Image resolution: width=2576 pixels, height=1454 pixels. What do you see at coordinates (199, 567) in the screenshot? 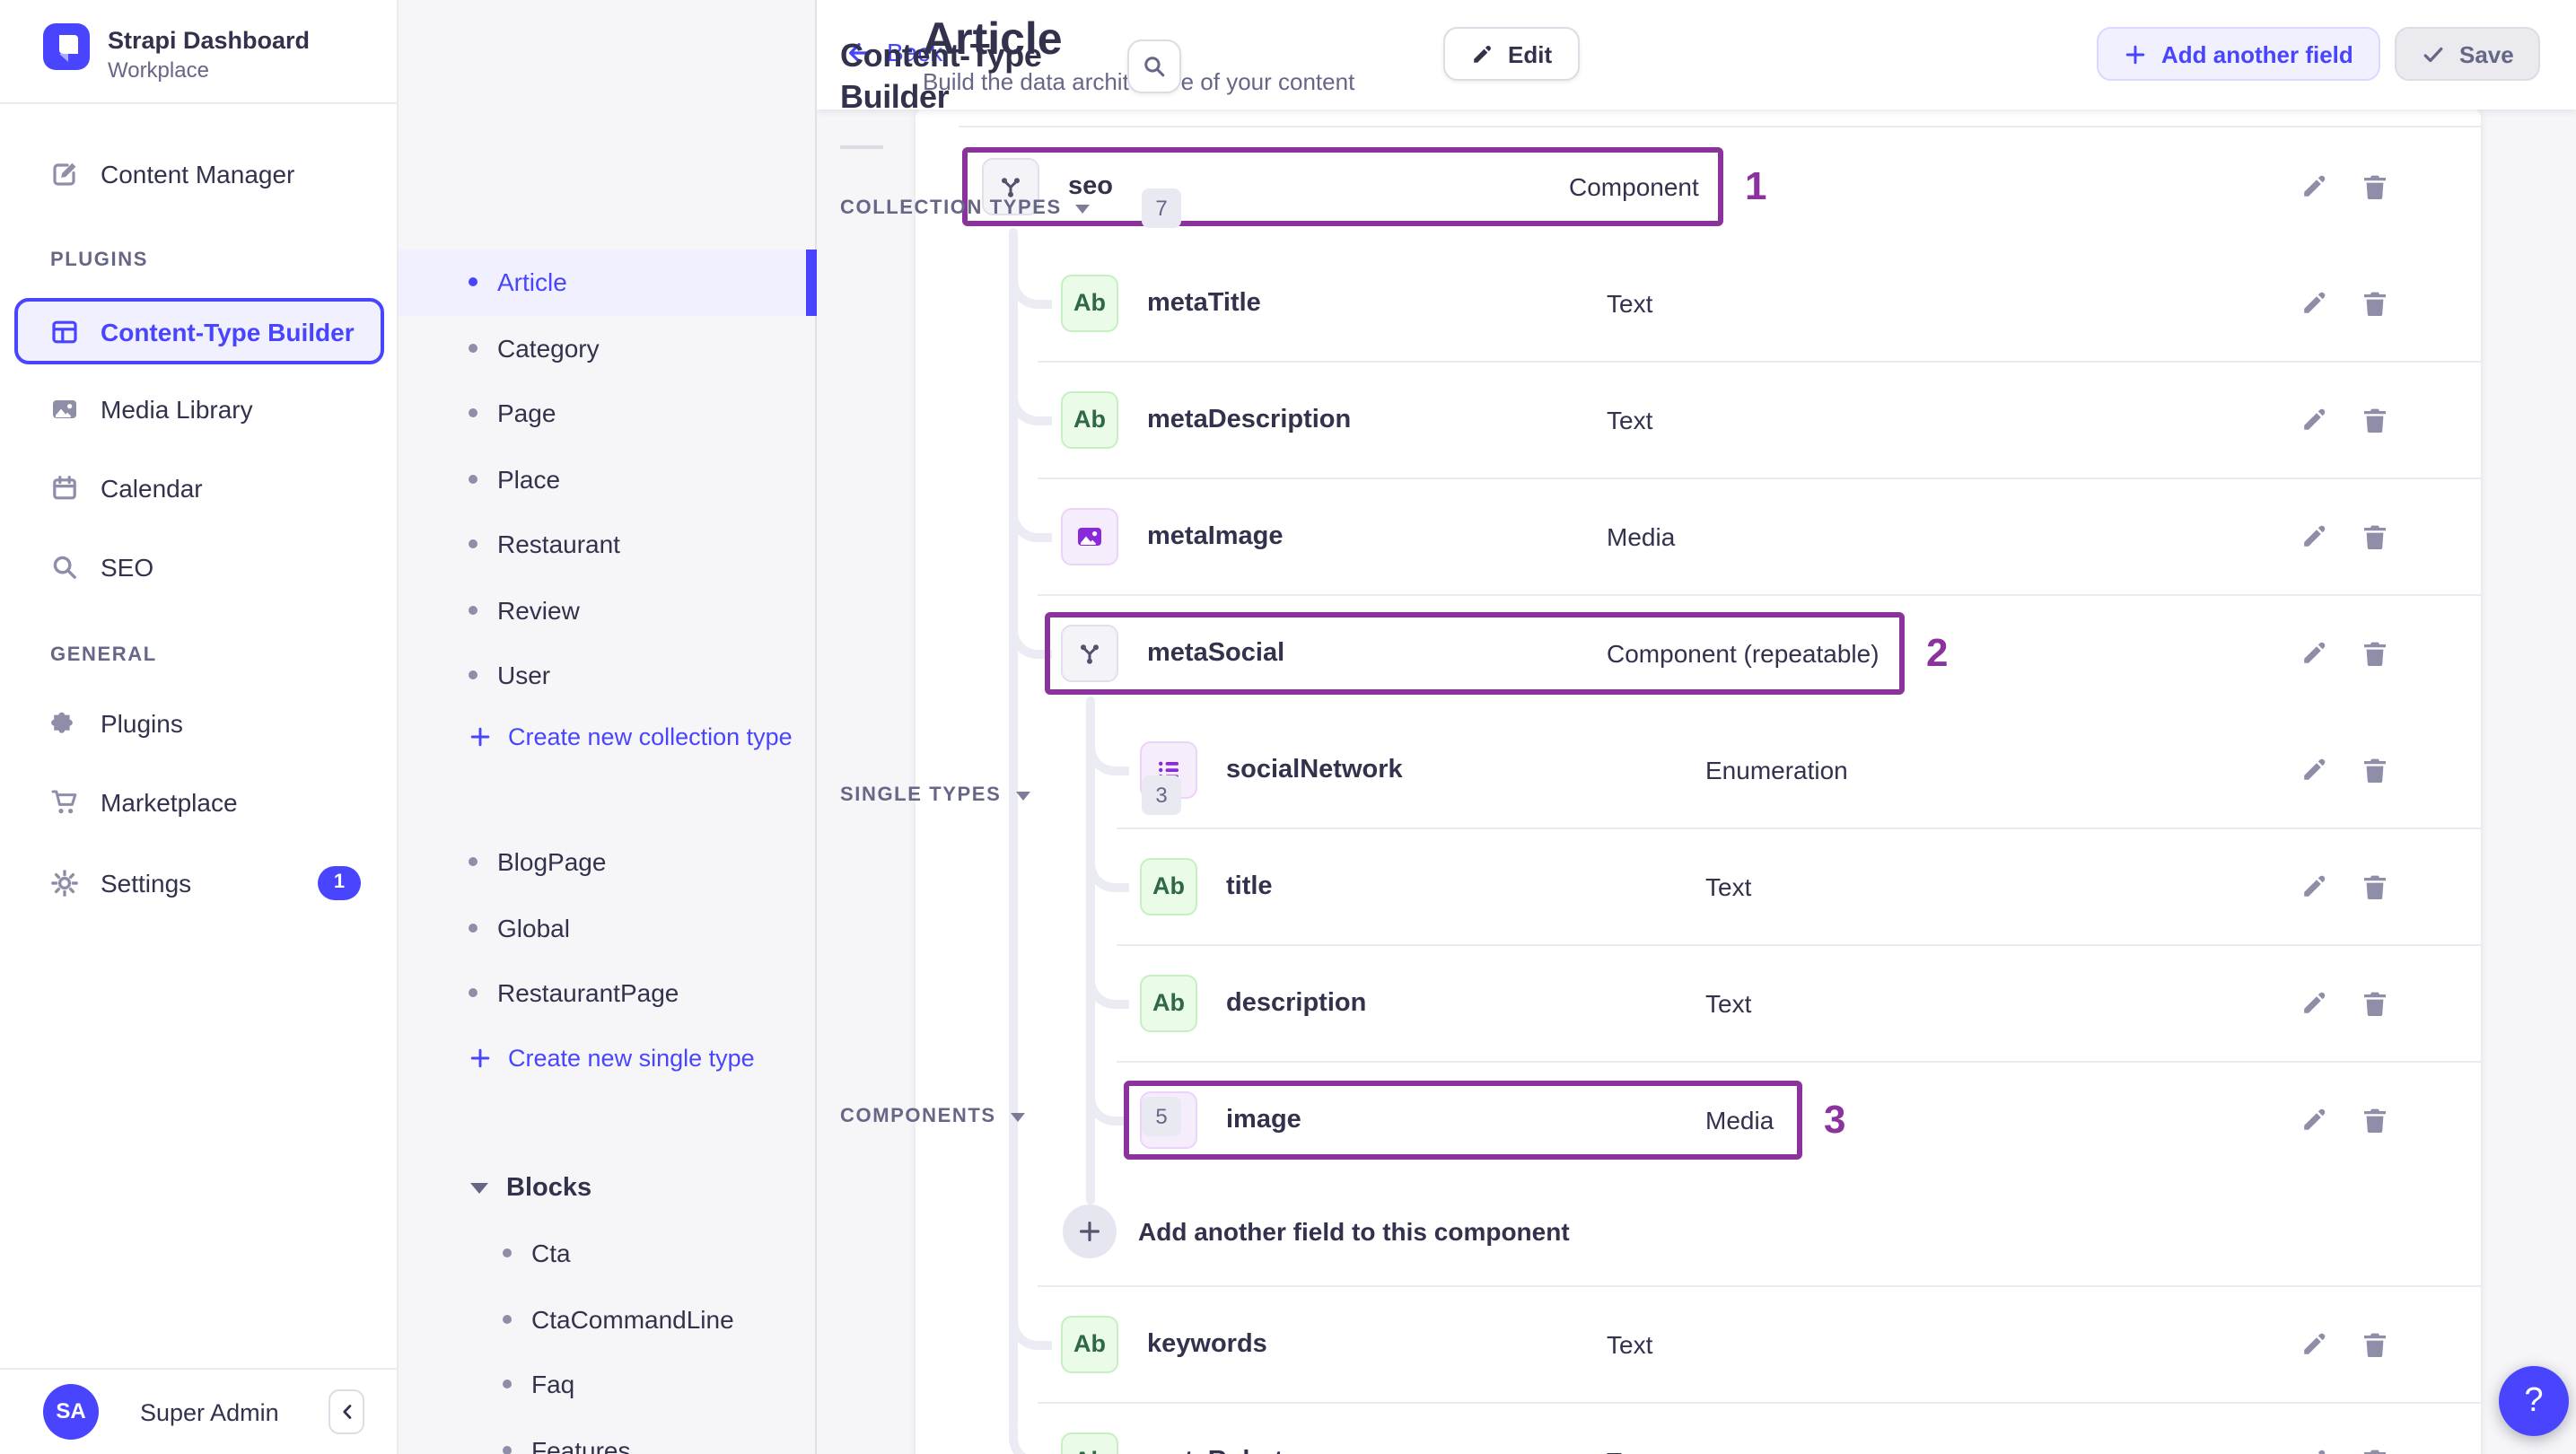
I see `sidebar-item-seo: SEO` at bounding box center [199, 567].